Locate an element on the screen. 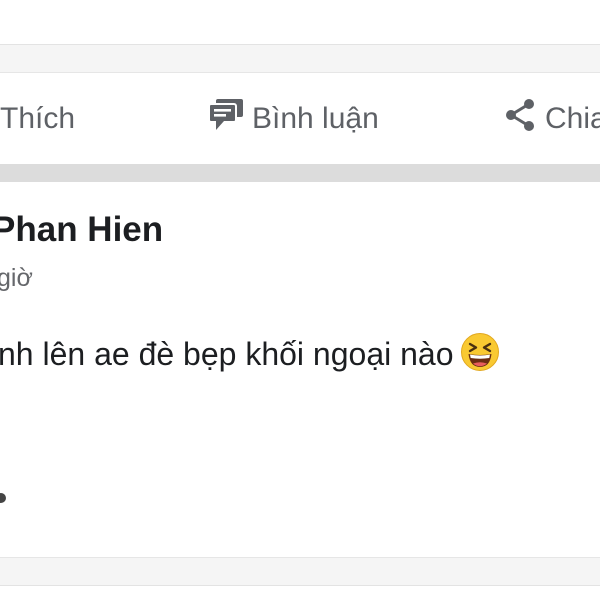  post-text: nh lên ae đè bẹp khối ngoại nào is located at coordinates (227, 354).